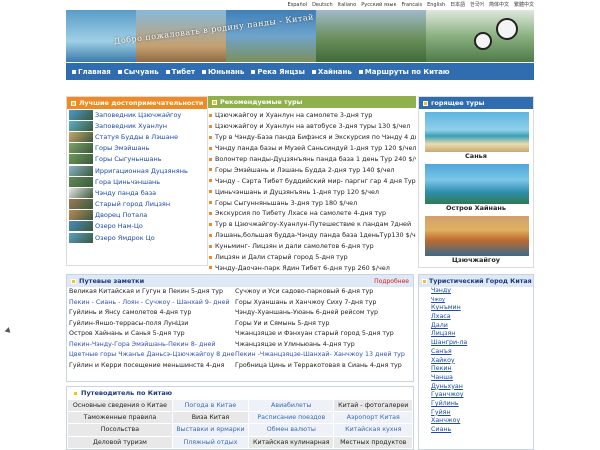  What do you see at coordinates (291, 418) in the screenshot?
I see `guide-link: Расписание поездов` at bounding box center [291, 418].